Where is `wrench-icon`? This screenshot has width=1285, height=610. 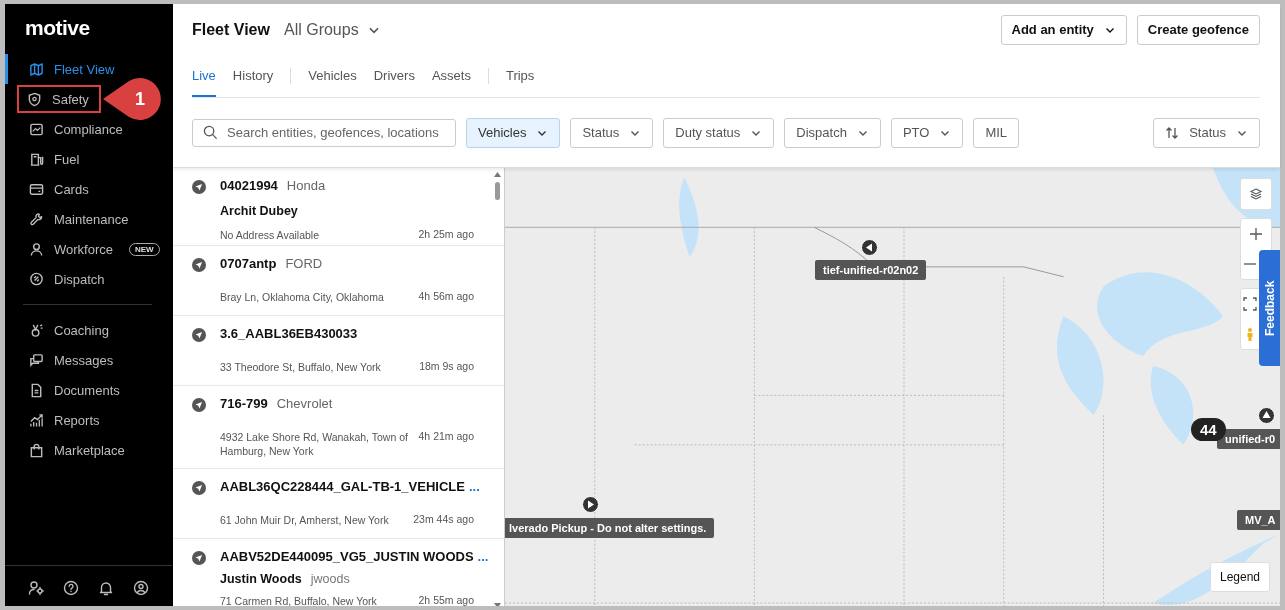
wrench-icon is located at coordinates (36, 219).